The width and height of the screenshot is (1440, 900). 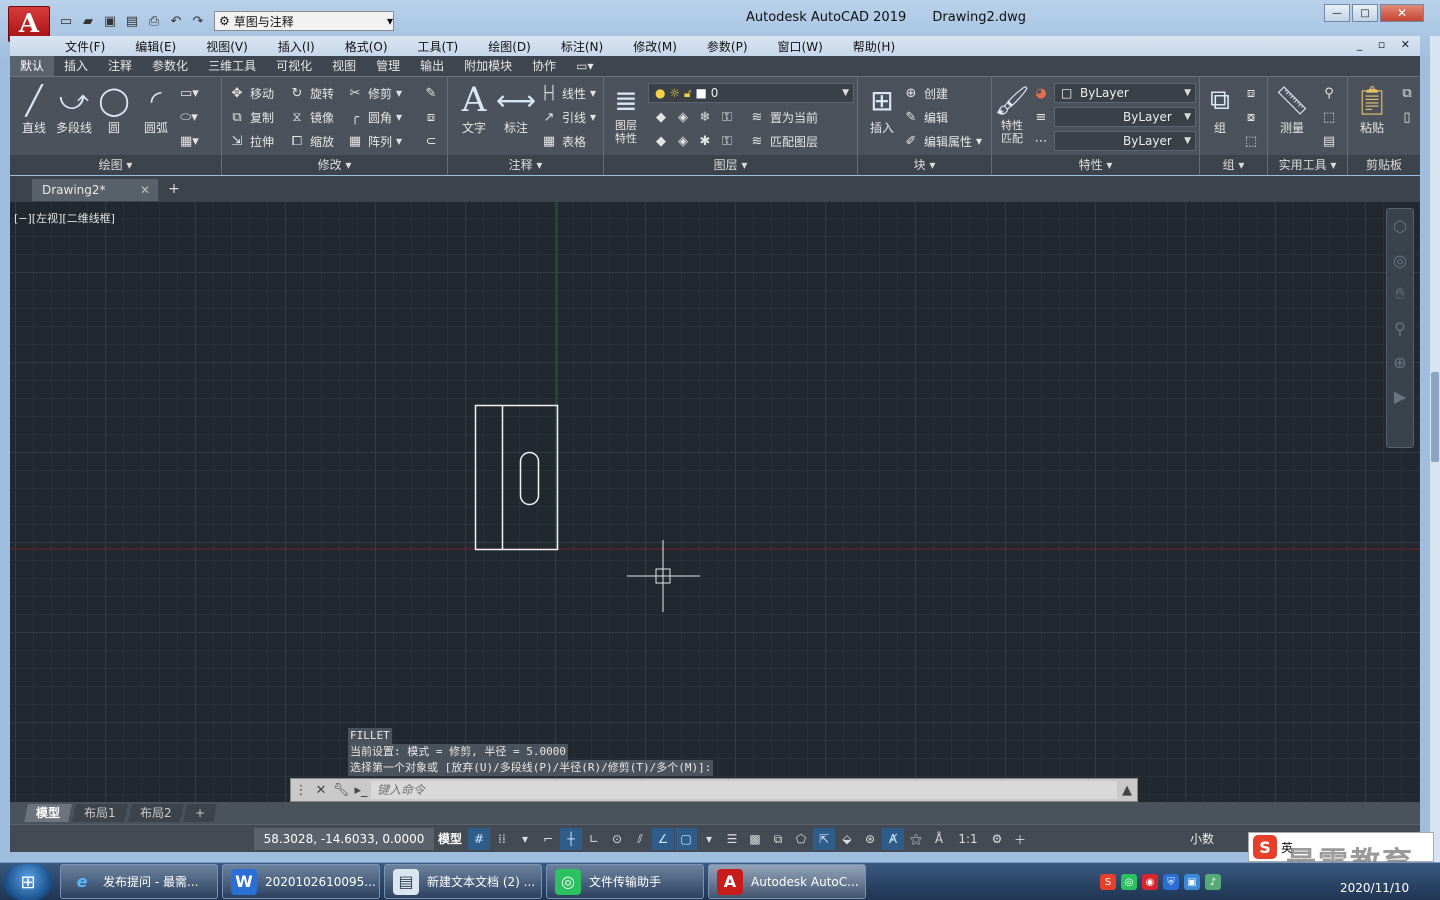 What do you see at coordinates (893, 839) in the screenshot?
I see `annotation-visibility-icon: Ⱥ` at bounding box center [893, 839].